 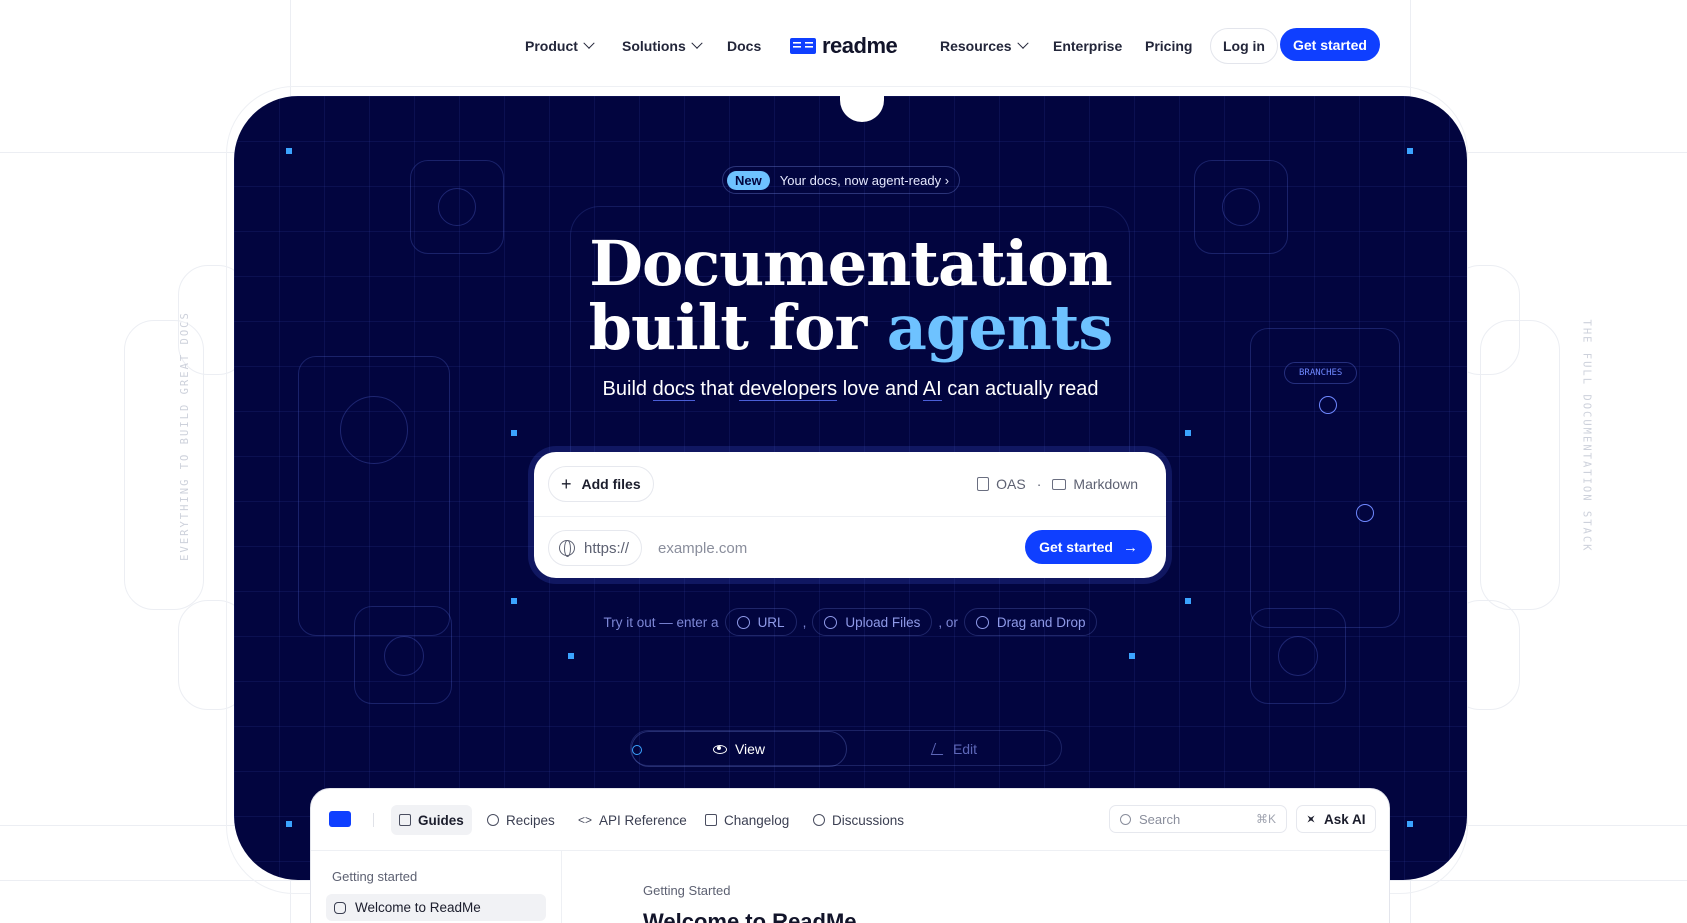 What do you see at coordinates (737, 327) in the screenshot?
I see `headline-prefix: built for` at bounding box center [737, 327].